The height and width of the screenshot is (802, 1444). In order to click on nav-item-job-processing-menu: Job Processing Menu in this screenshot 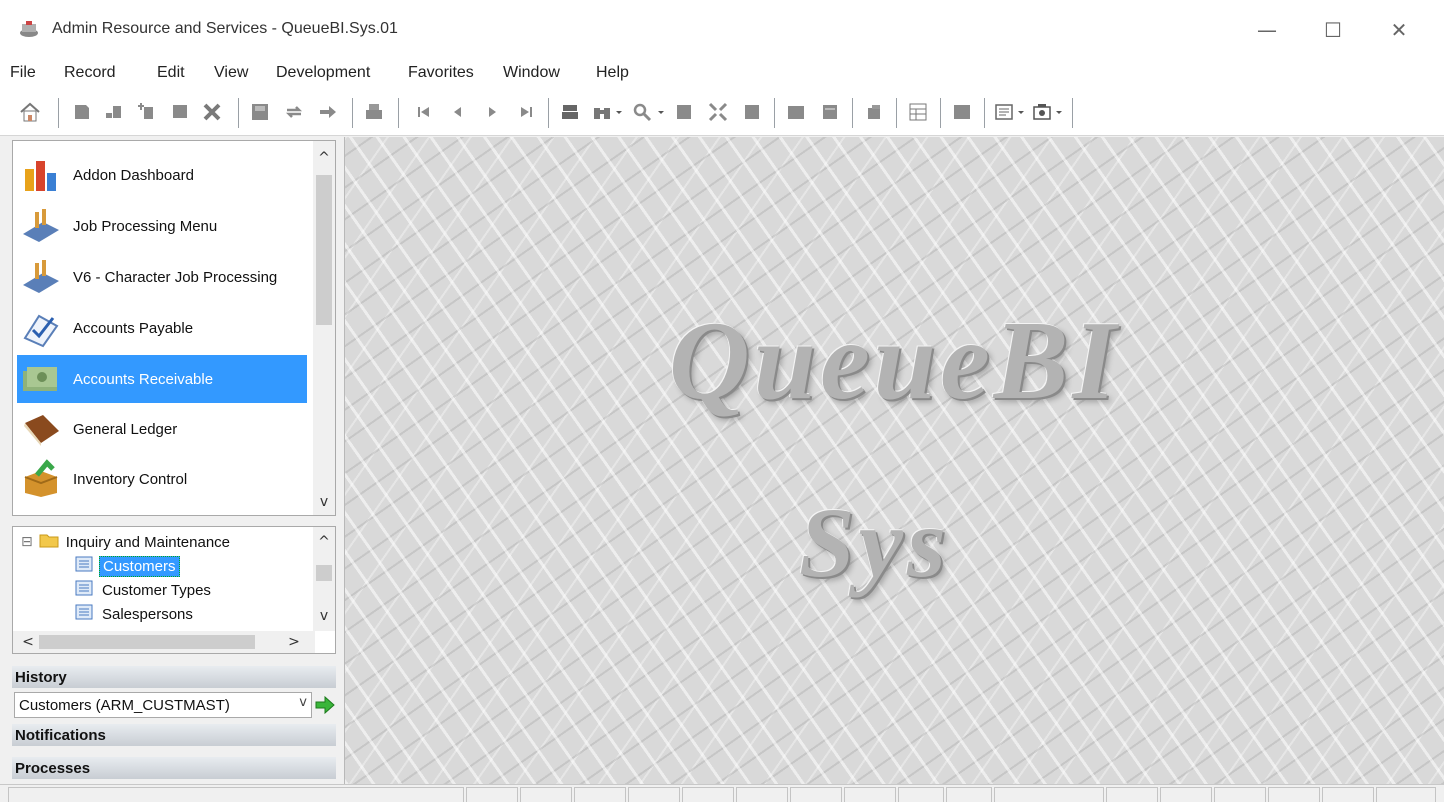, I will do `click(162, 226)`.